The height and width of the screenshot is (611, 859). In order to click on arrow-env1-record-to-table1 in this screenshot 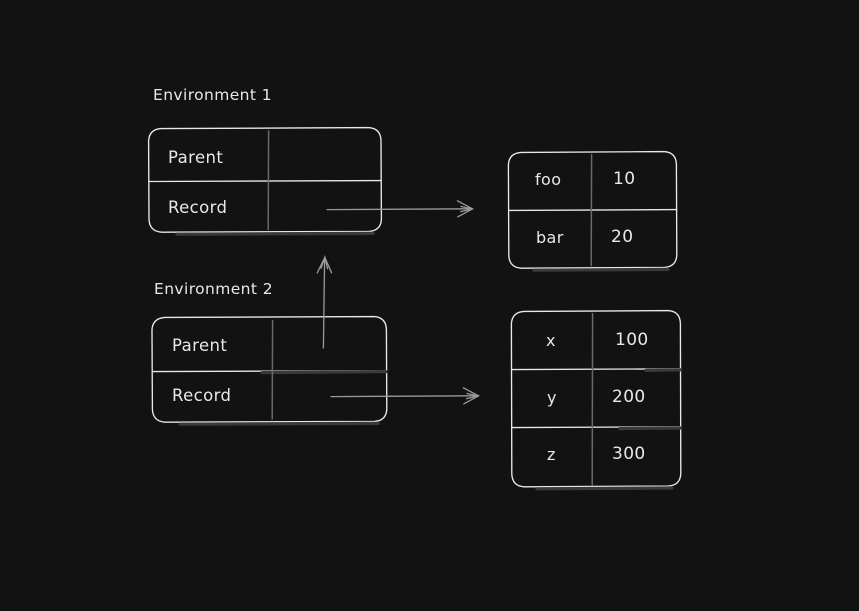, I will do `click(400, 209)`.